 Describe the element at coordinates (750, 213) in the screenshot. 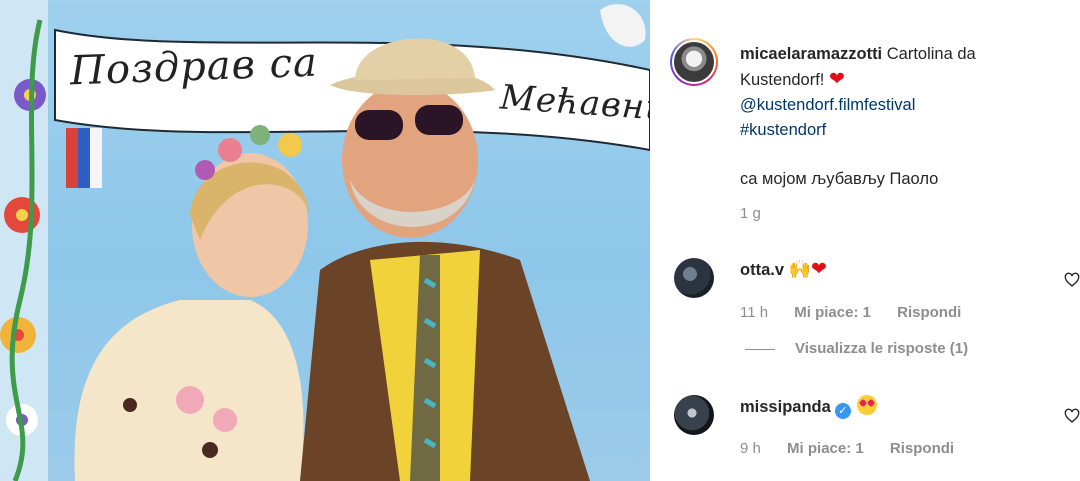

I see `post-timestamp: 1 g` at that location.